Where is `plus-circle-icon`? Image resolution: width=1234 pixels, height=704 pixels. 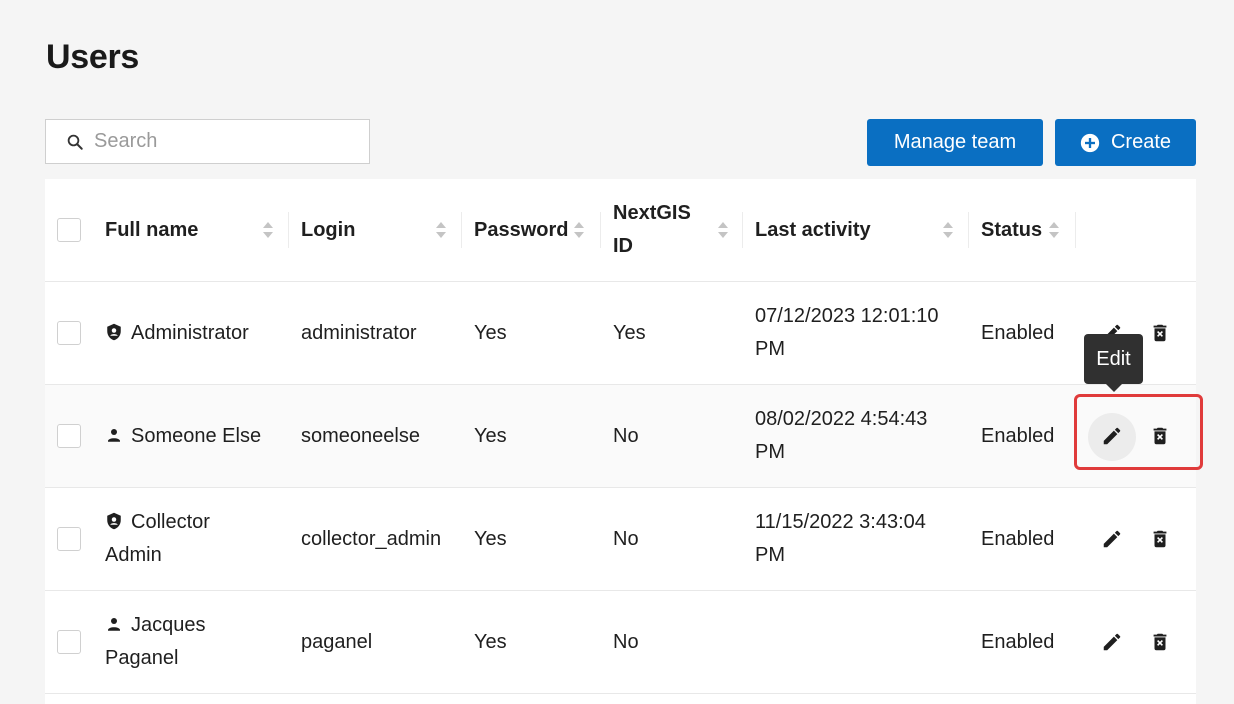 plus-circle-icon is located at coordinates (1090, 142).